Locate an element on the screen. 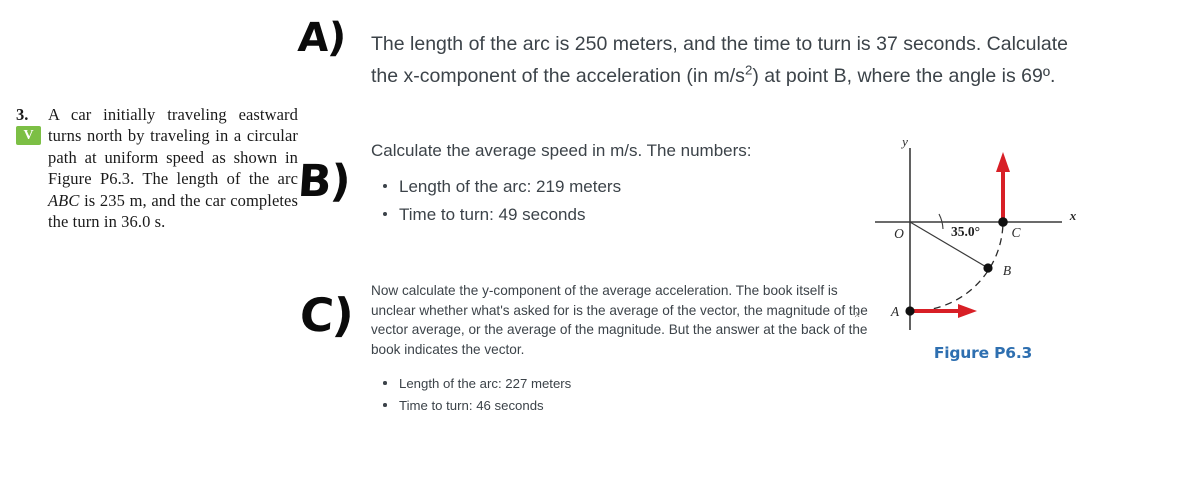  figure-p6-3: y x O 35.0° A B C Figure P6.3 x is located at coordinates (970, 252).